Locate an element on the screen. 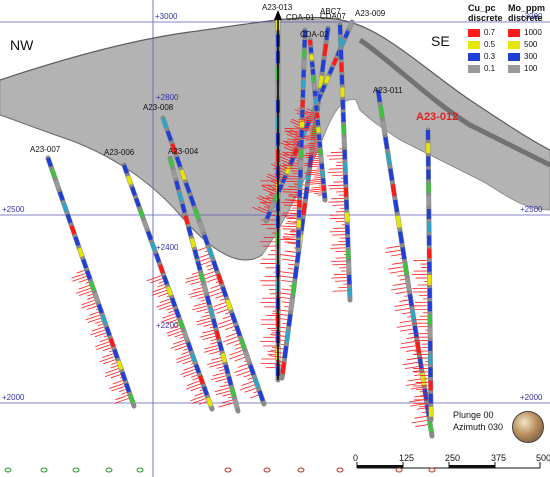 The width and height of the screenshot is (550, 477). cu-red-swatch is located at coordinates (474, 32).